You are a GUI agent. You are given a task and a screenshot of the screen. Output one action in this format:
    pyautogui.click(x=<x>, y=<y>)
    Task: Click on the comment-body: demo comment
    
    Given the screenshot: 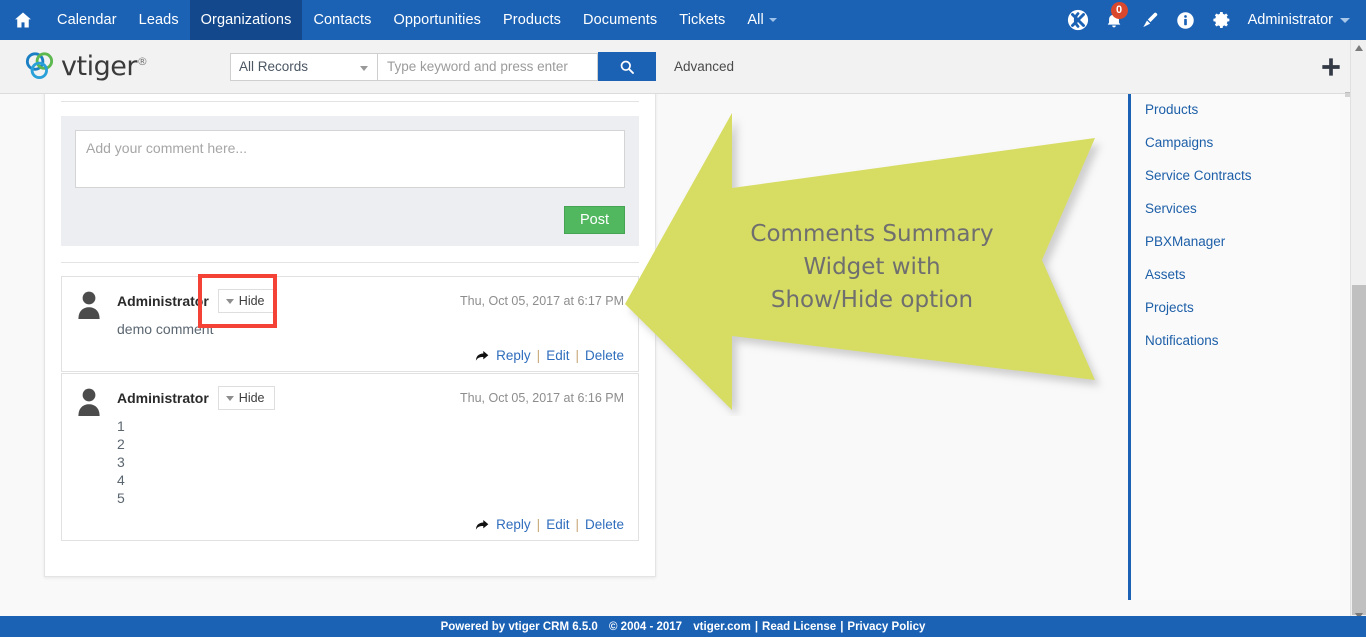 What is the action you would take?
    pyautogui.click(x=370, y=329)
    